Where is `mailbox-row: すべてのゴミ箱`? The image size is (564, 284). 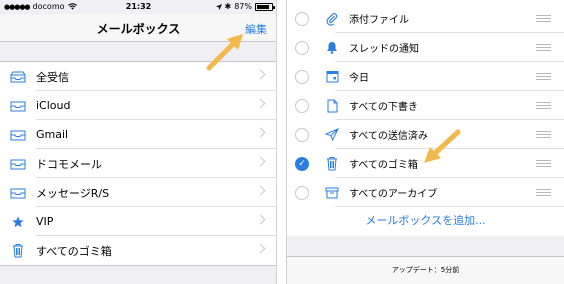 mailbox-row: すべてのゴミ箱 is located at coordinates (138, 250).